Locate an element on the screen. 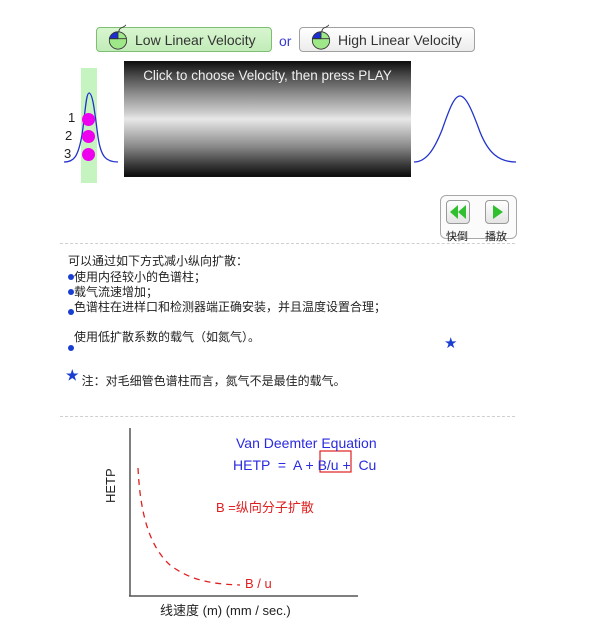  peak-number-1: 1 is located at coordinates (72, 117).